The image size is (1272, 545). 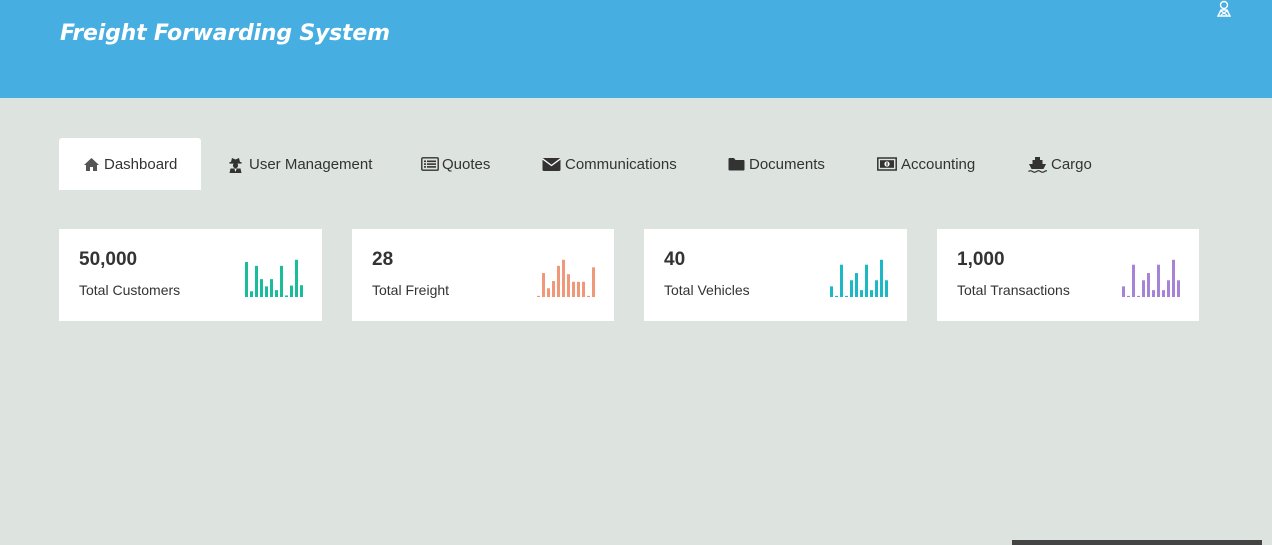 What do you see at coordinates (1068, 275) in the screenshot?
I see `stat-card-transactions: 1,000 Total Transactions` at bounding box center [1068, 275].